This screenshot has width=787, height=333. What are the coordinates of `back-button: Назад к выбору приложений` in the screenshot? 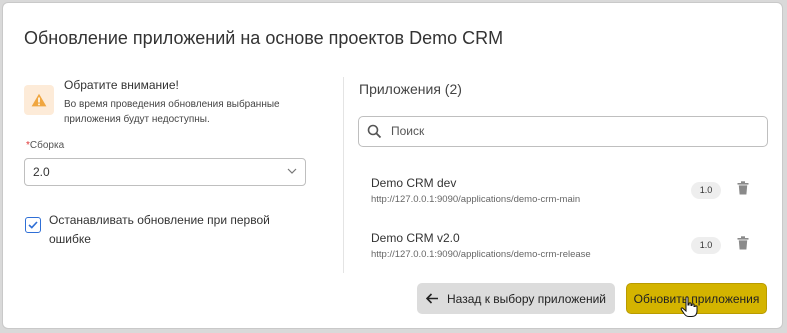 It's located at (516, 298).